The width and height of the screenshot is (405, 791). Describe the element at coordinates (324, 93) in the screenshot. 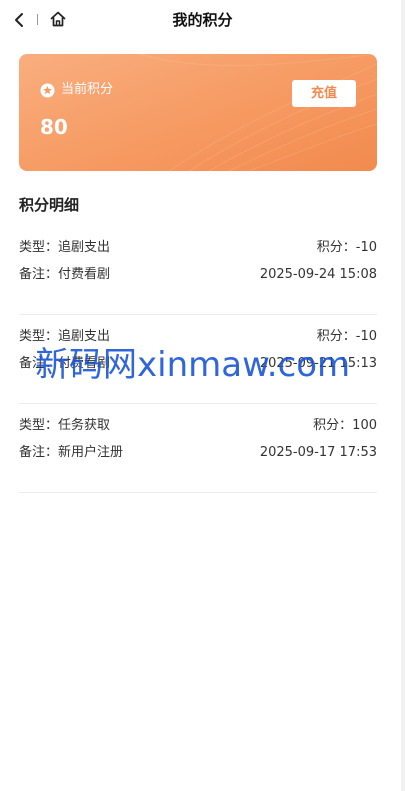

I see `recharge-button: 充值` at that location.